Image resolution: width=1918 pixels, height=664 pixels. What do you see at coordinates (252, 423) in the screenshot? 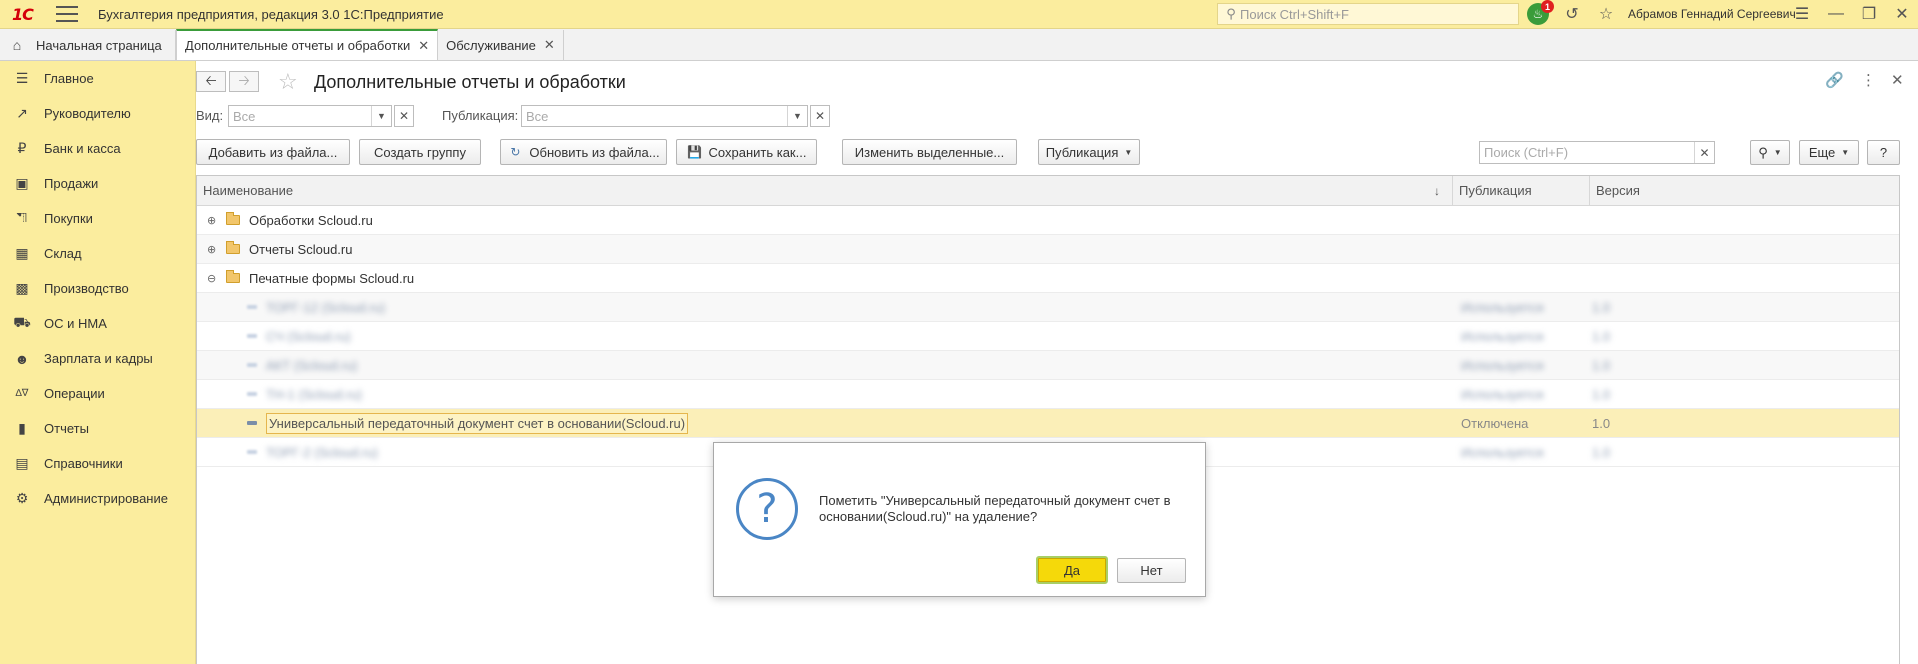
I see `marked-item-icon` at bounding box center [252, 423].